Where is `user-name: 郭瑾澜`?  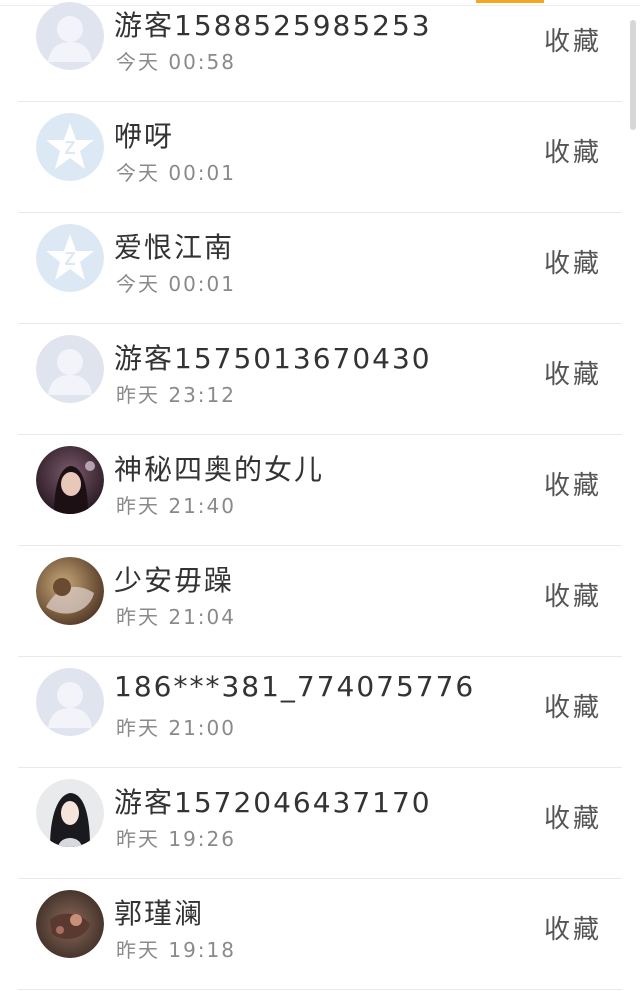 user-name: 郭瑾澜 is located at coordinates (159, 913).